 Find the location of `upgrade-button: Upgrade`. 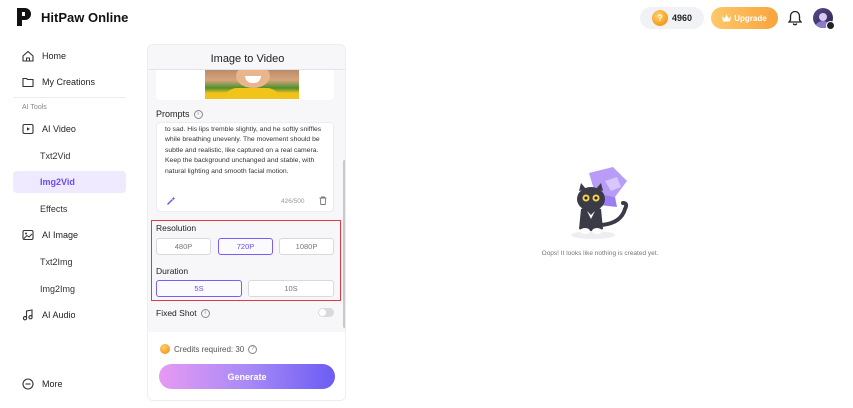

upgrade-button: Upgrade is located at coordinates (744, 18).